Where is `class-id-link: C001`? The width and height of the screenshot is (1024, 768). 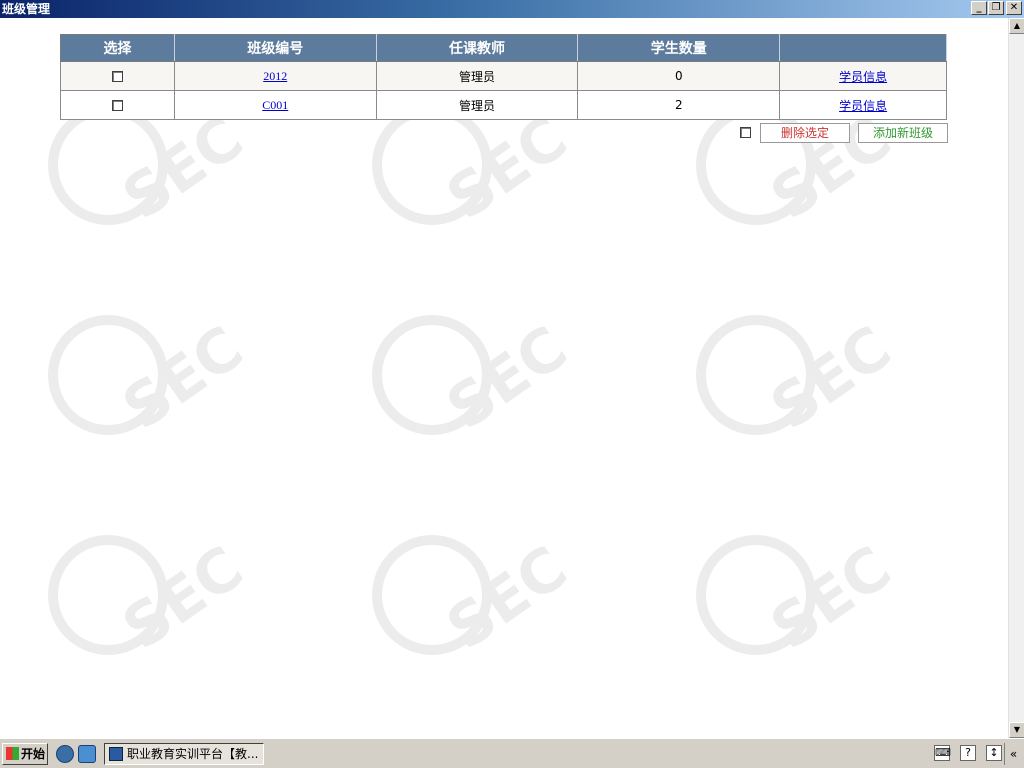 class-id-link: C001 is located at coordinates (275, 105).